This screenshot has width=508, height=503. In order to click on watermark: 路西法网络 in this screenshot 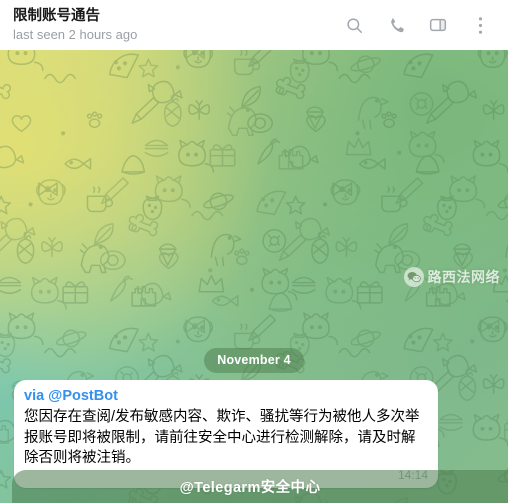, I will do `click(452, 276)`.